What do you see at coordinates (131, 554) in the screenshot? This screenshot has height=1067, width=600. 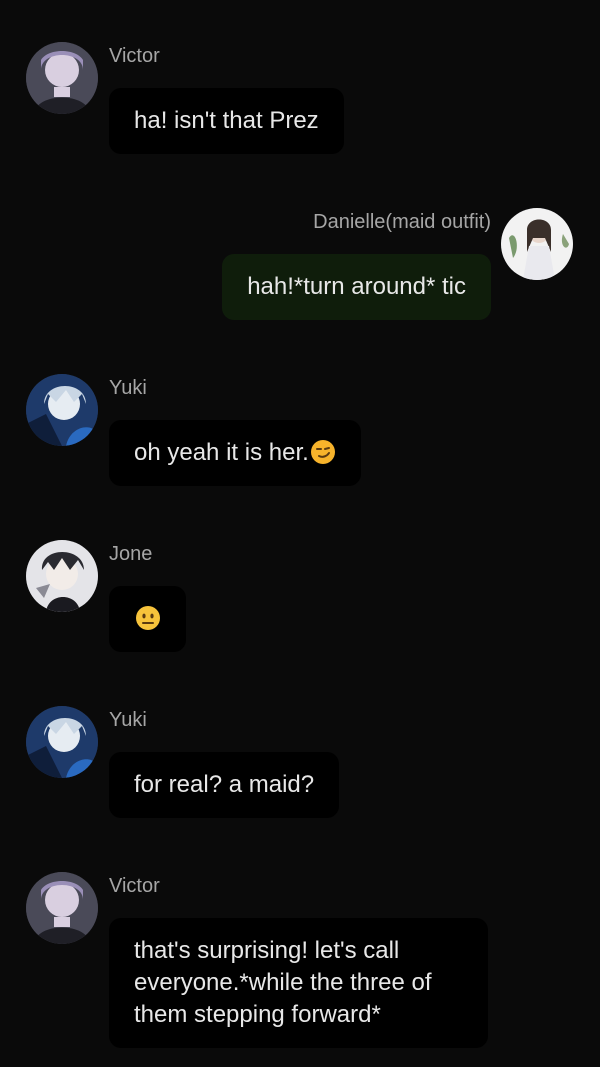 I see `sender-name: Jone` at bounding box center [131, 554].